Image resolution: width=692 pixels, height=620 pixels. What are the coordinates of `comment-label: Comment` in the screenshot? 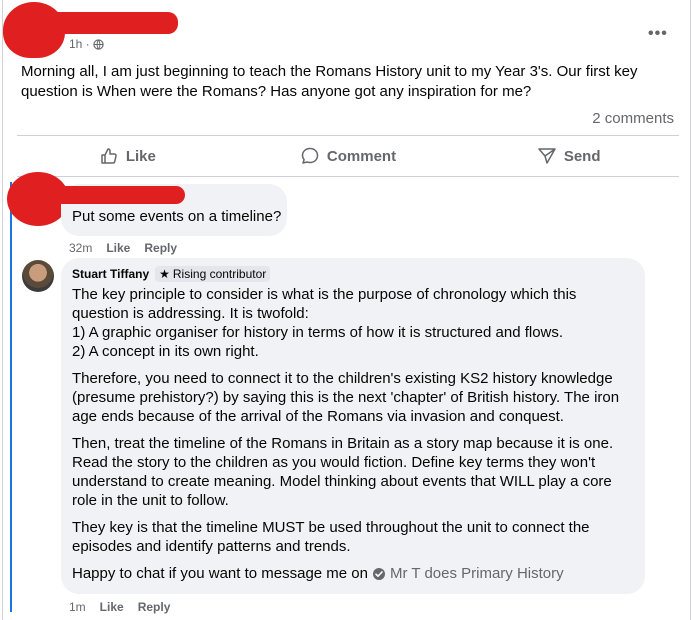 It's located at (361, 156).